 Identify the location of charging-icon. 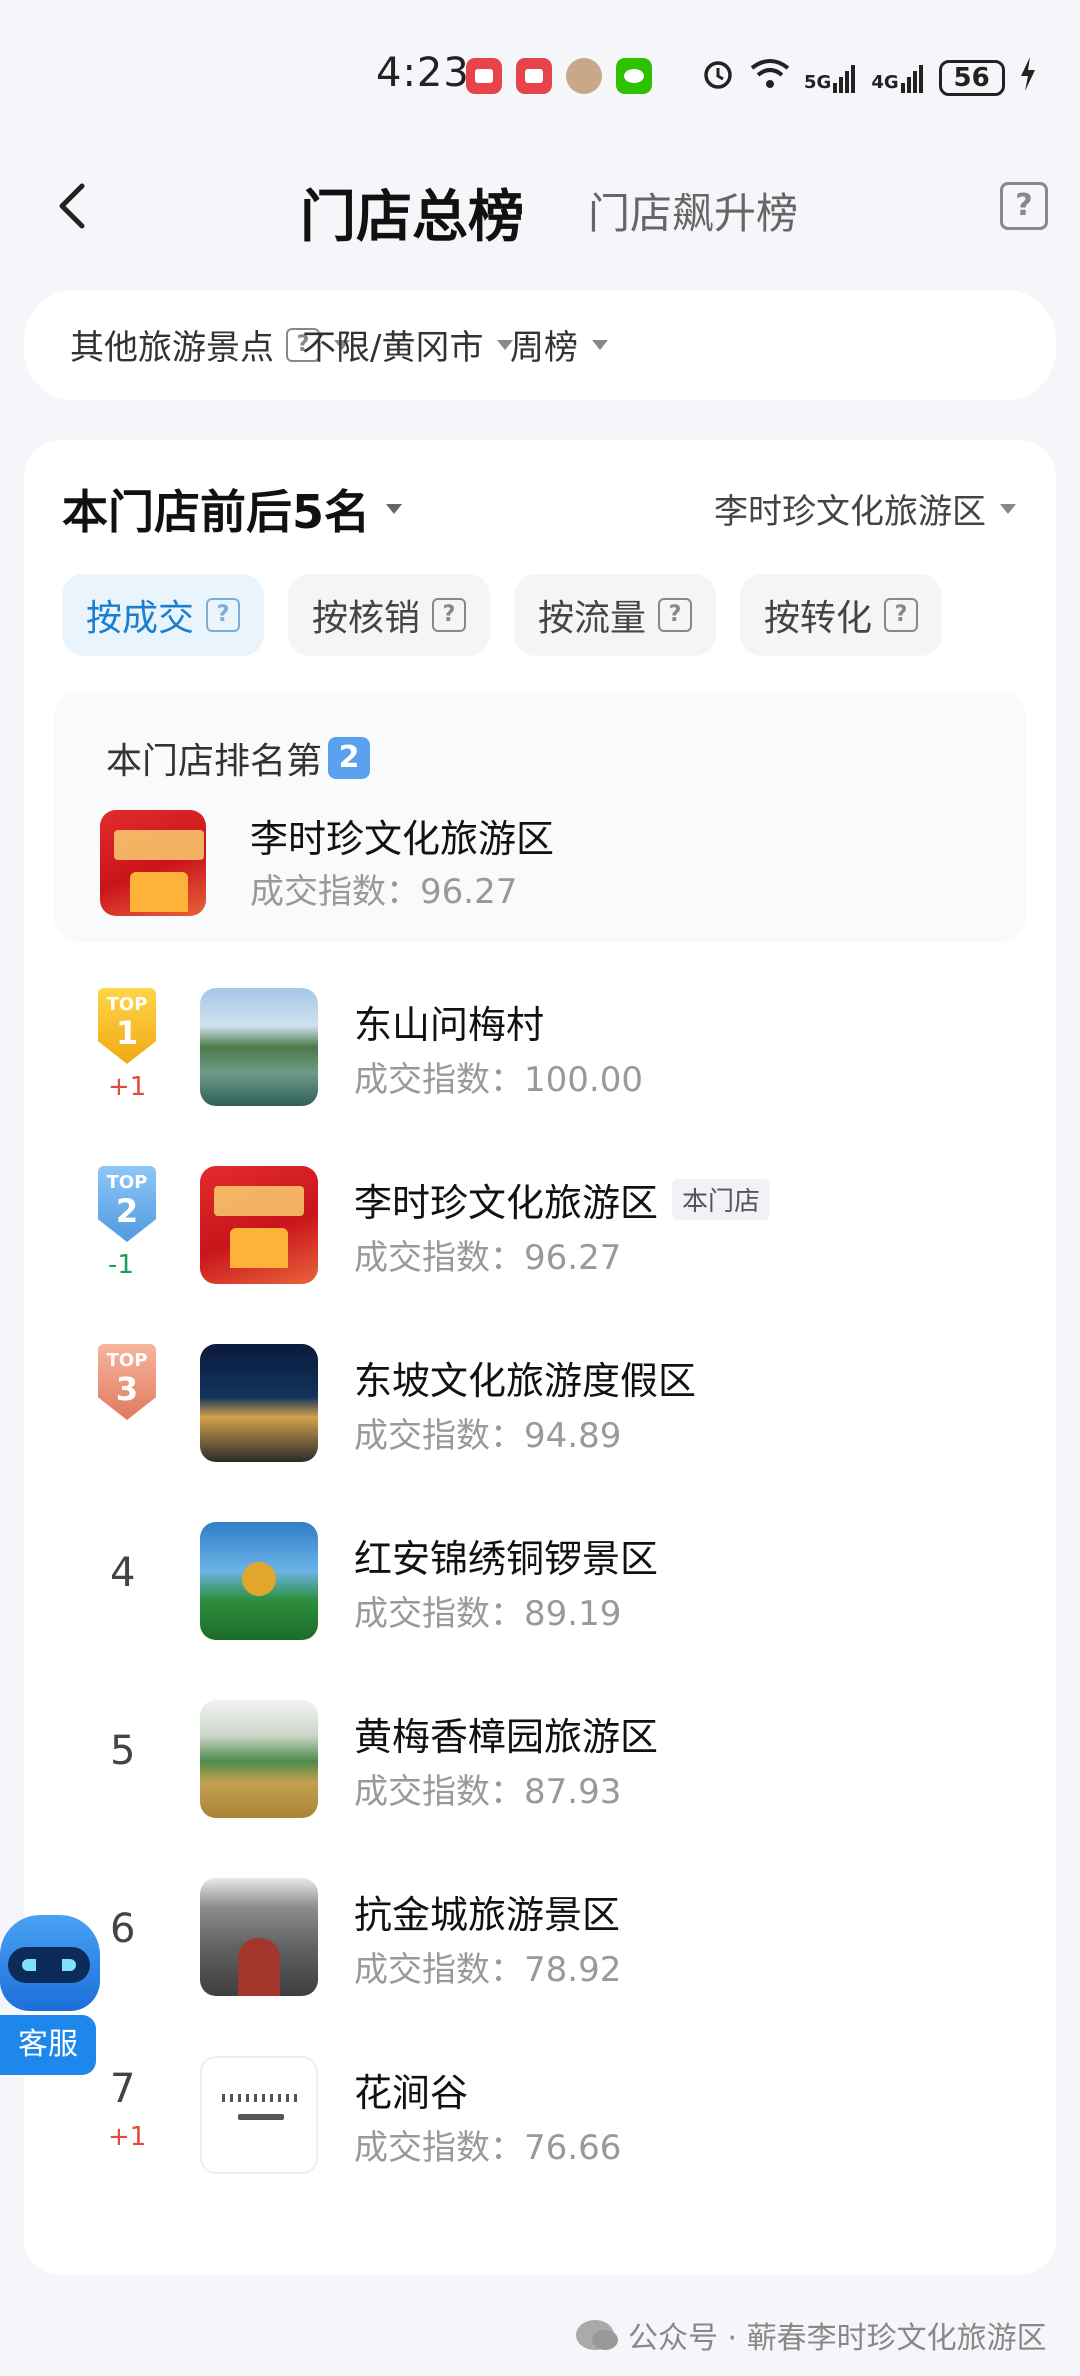
(1028, 77).